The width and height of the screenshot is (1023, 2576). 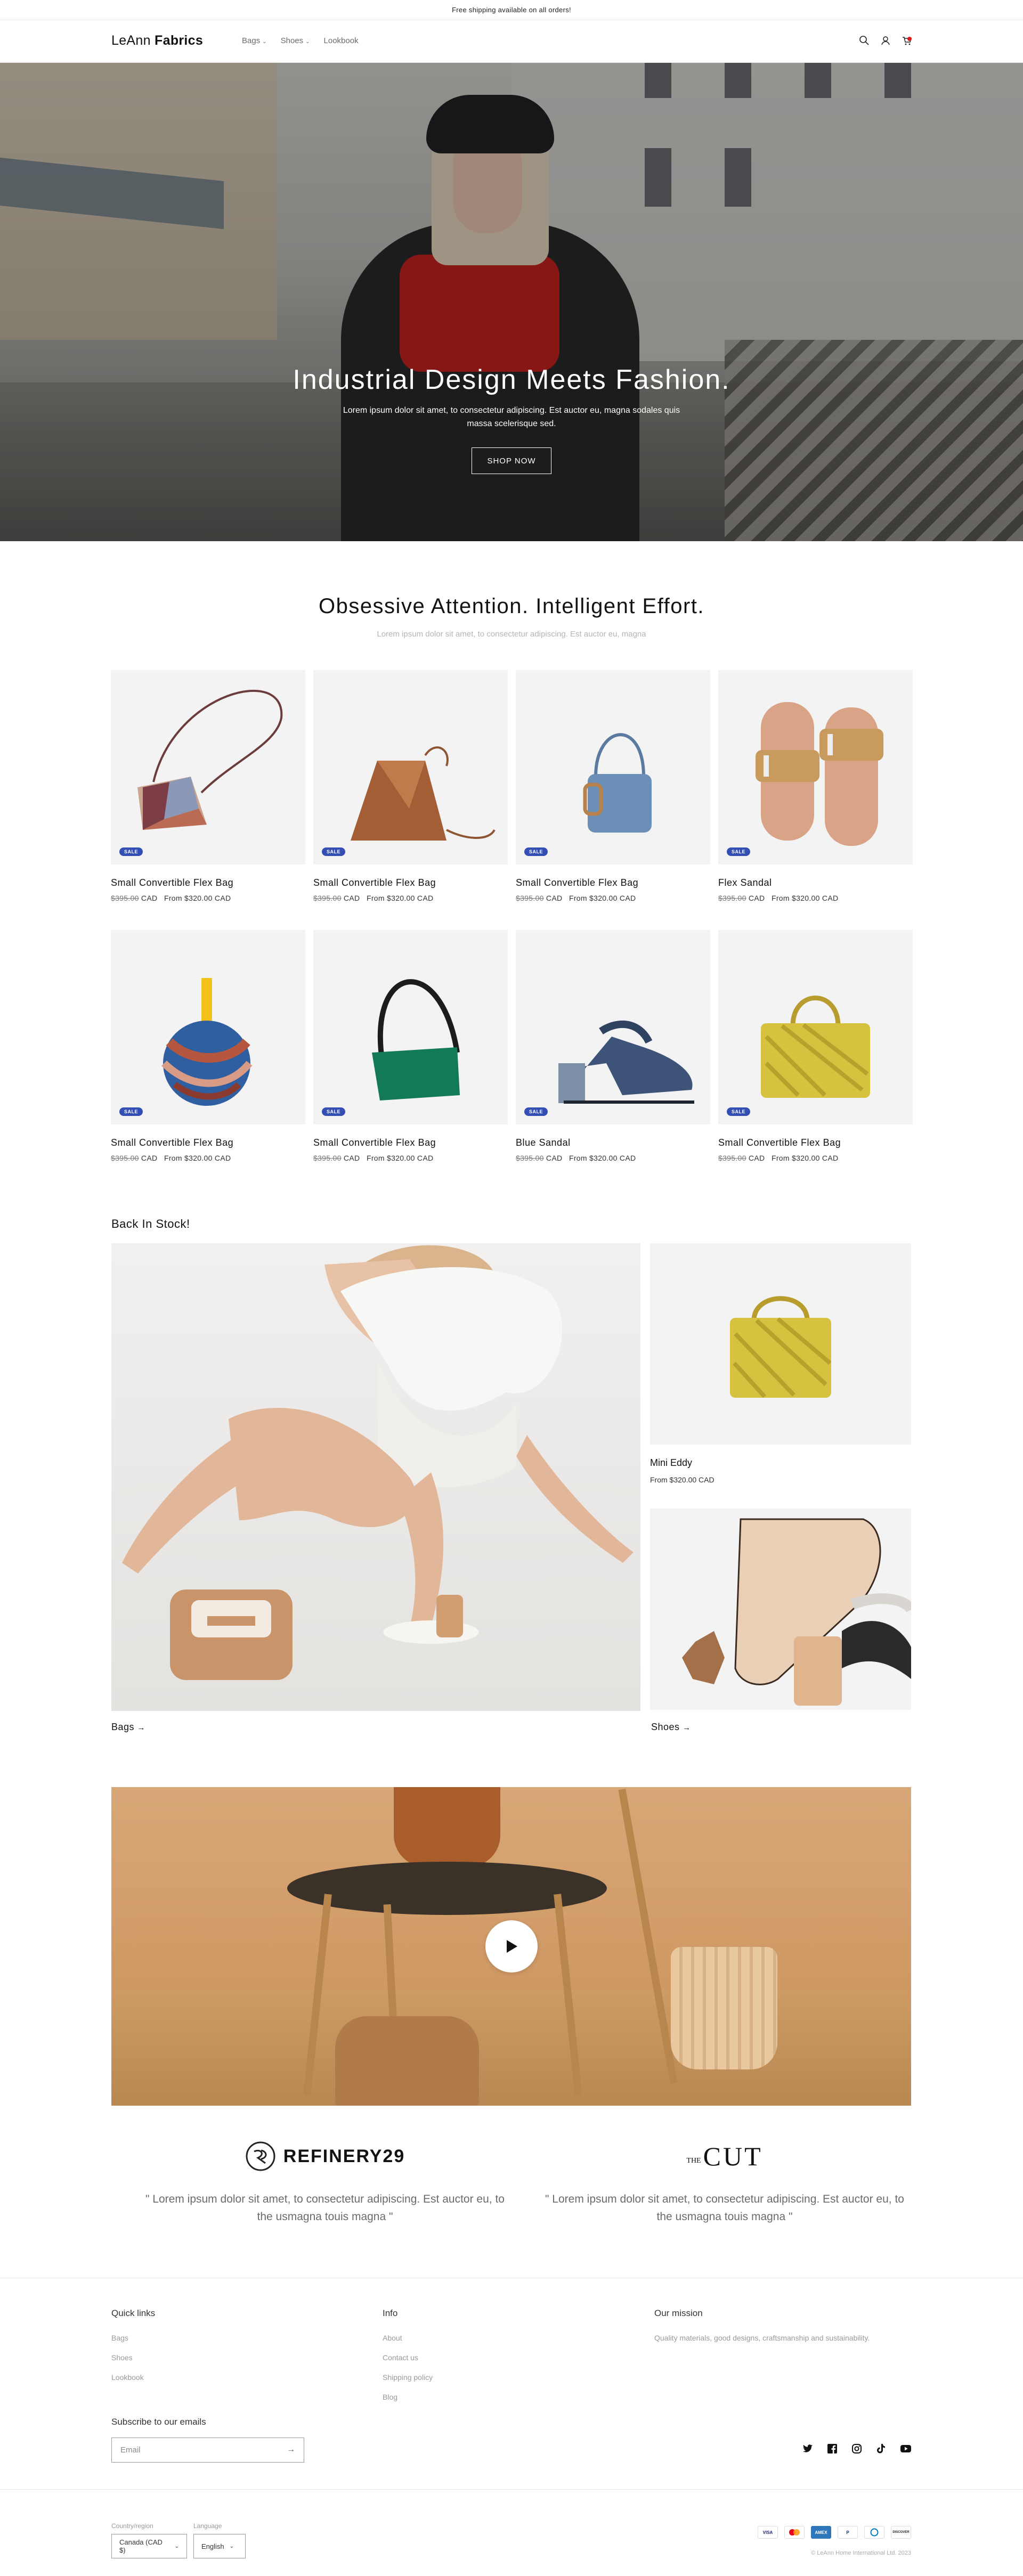 I want to click on nav-item-lookbook: Lookbook, so click(x=342, y=41).